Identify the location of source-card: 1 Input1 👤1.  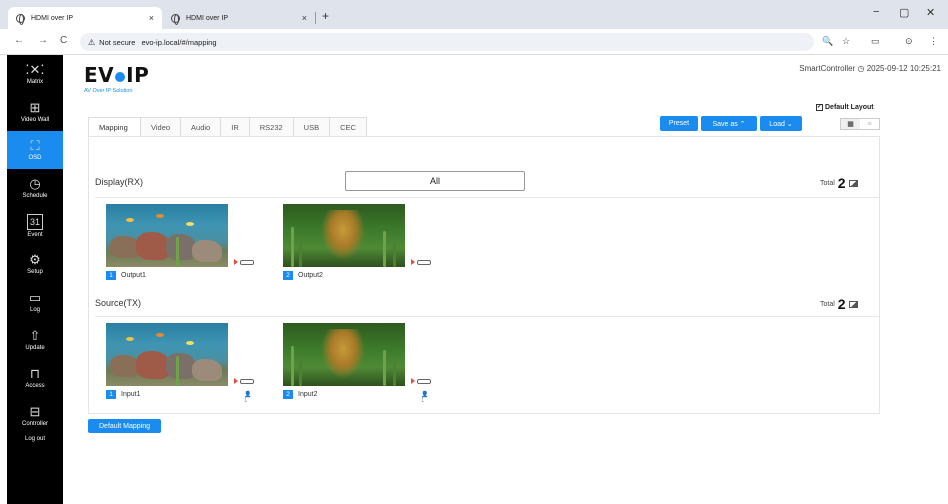
(180, 367).